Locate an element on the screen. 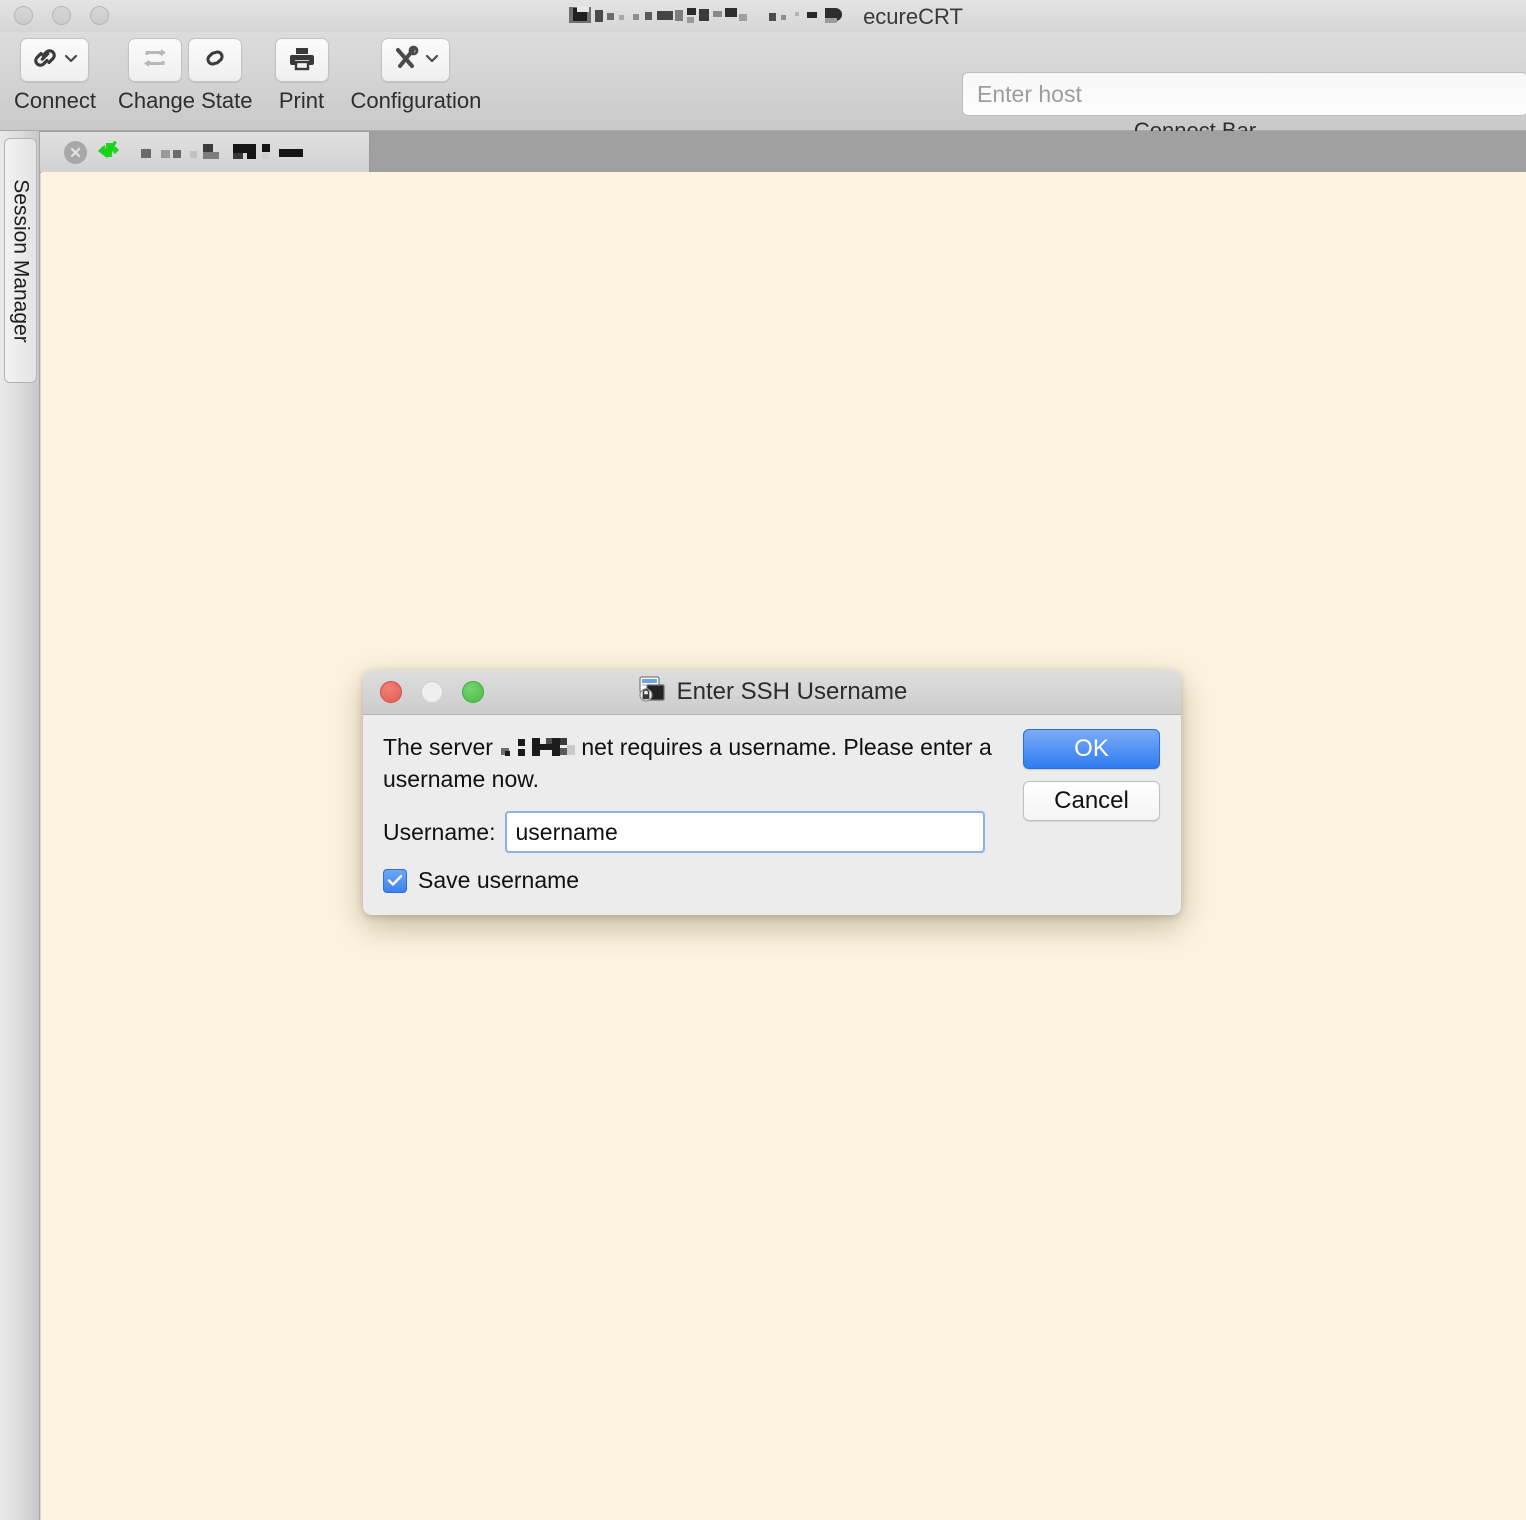 Image resolution: width=1526 pixels, height=1520 pixels. cancel-button: Cancel is located at coordinates (1091, 801).